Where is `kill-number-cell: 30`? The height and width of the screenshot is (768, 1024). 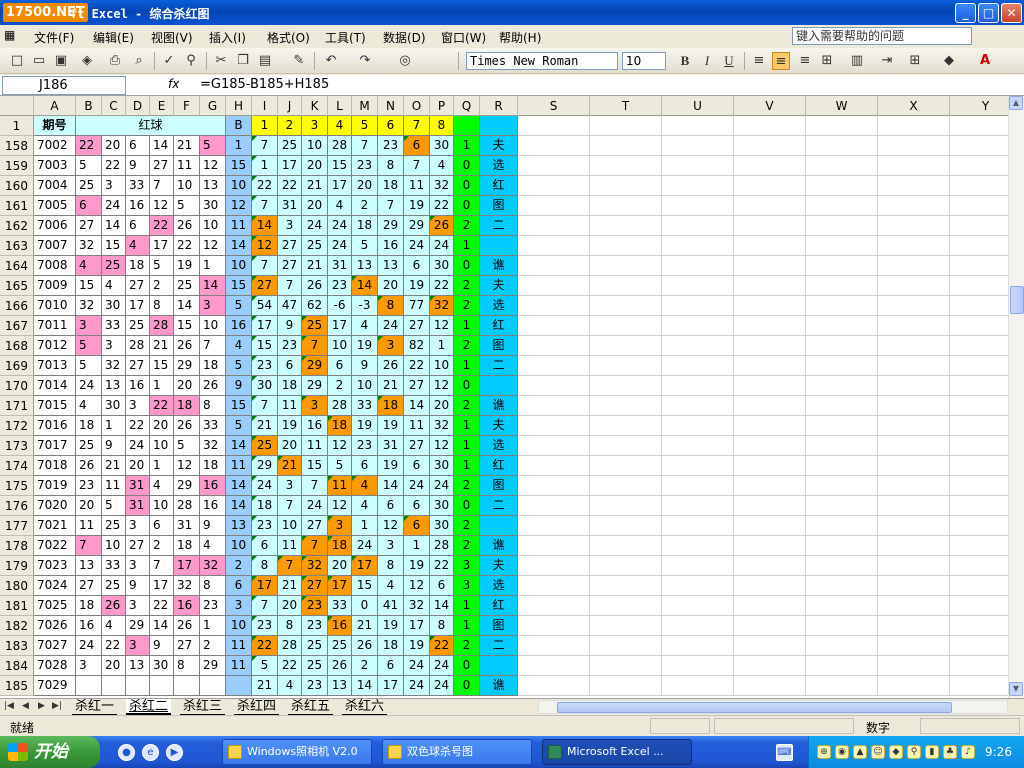
kill-number-cell: 30 is located at coordinates (442, 526).